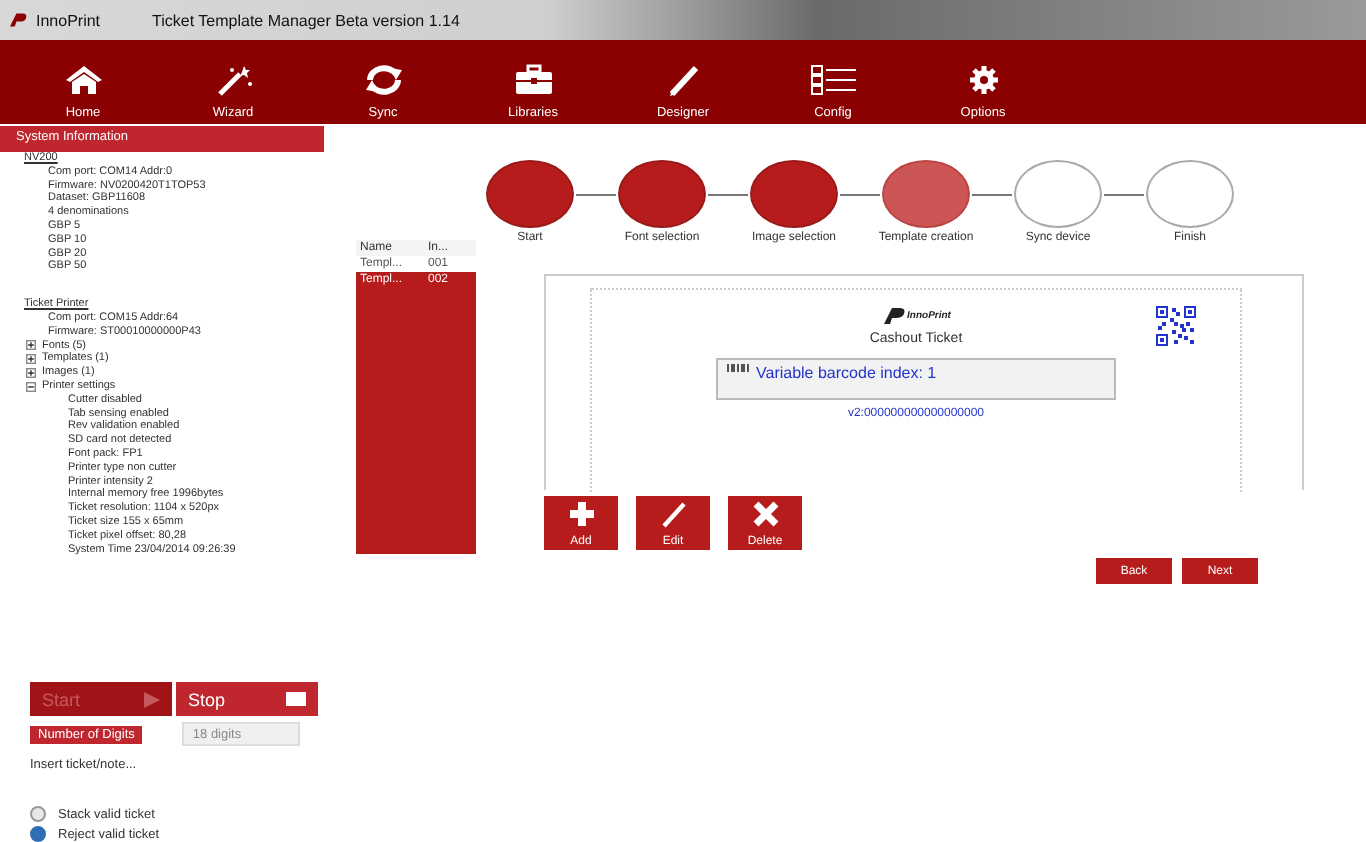  Describe the element at coordinates (1176, 326) in the screenshot. I see `qr-code-icon` at that location.